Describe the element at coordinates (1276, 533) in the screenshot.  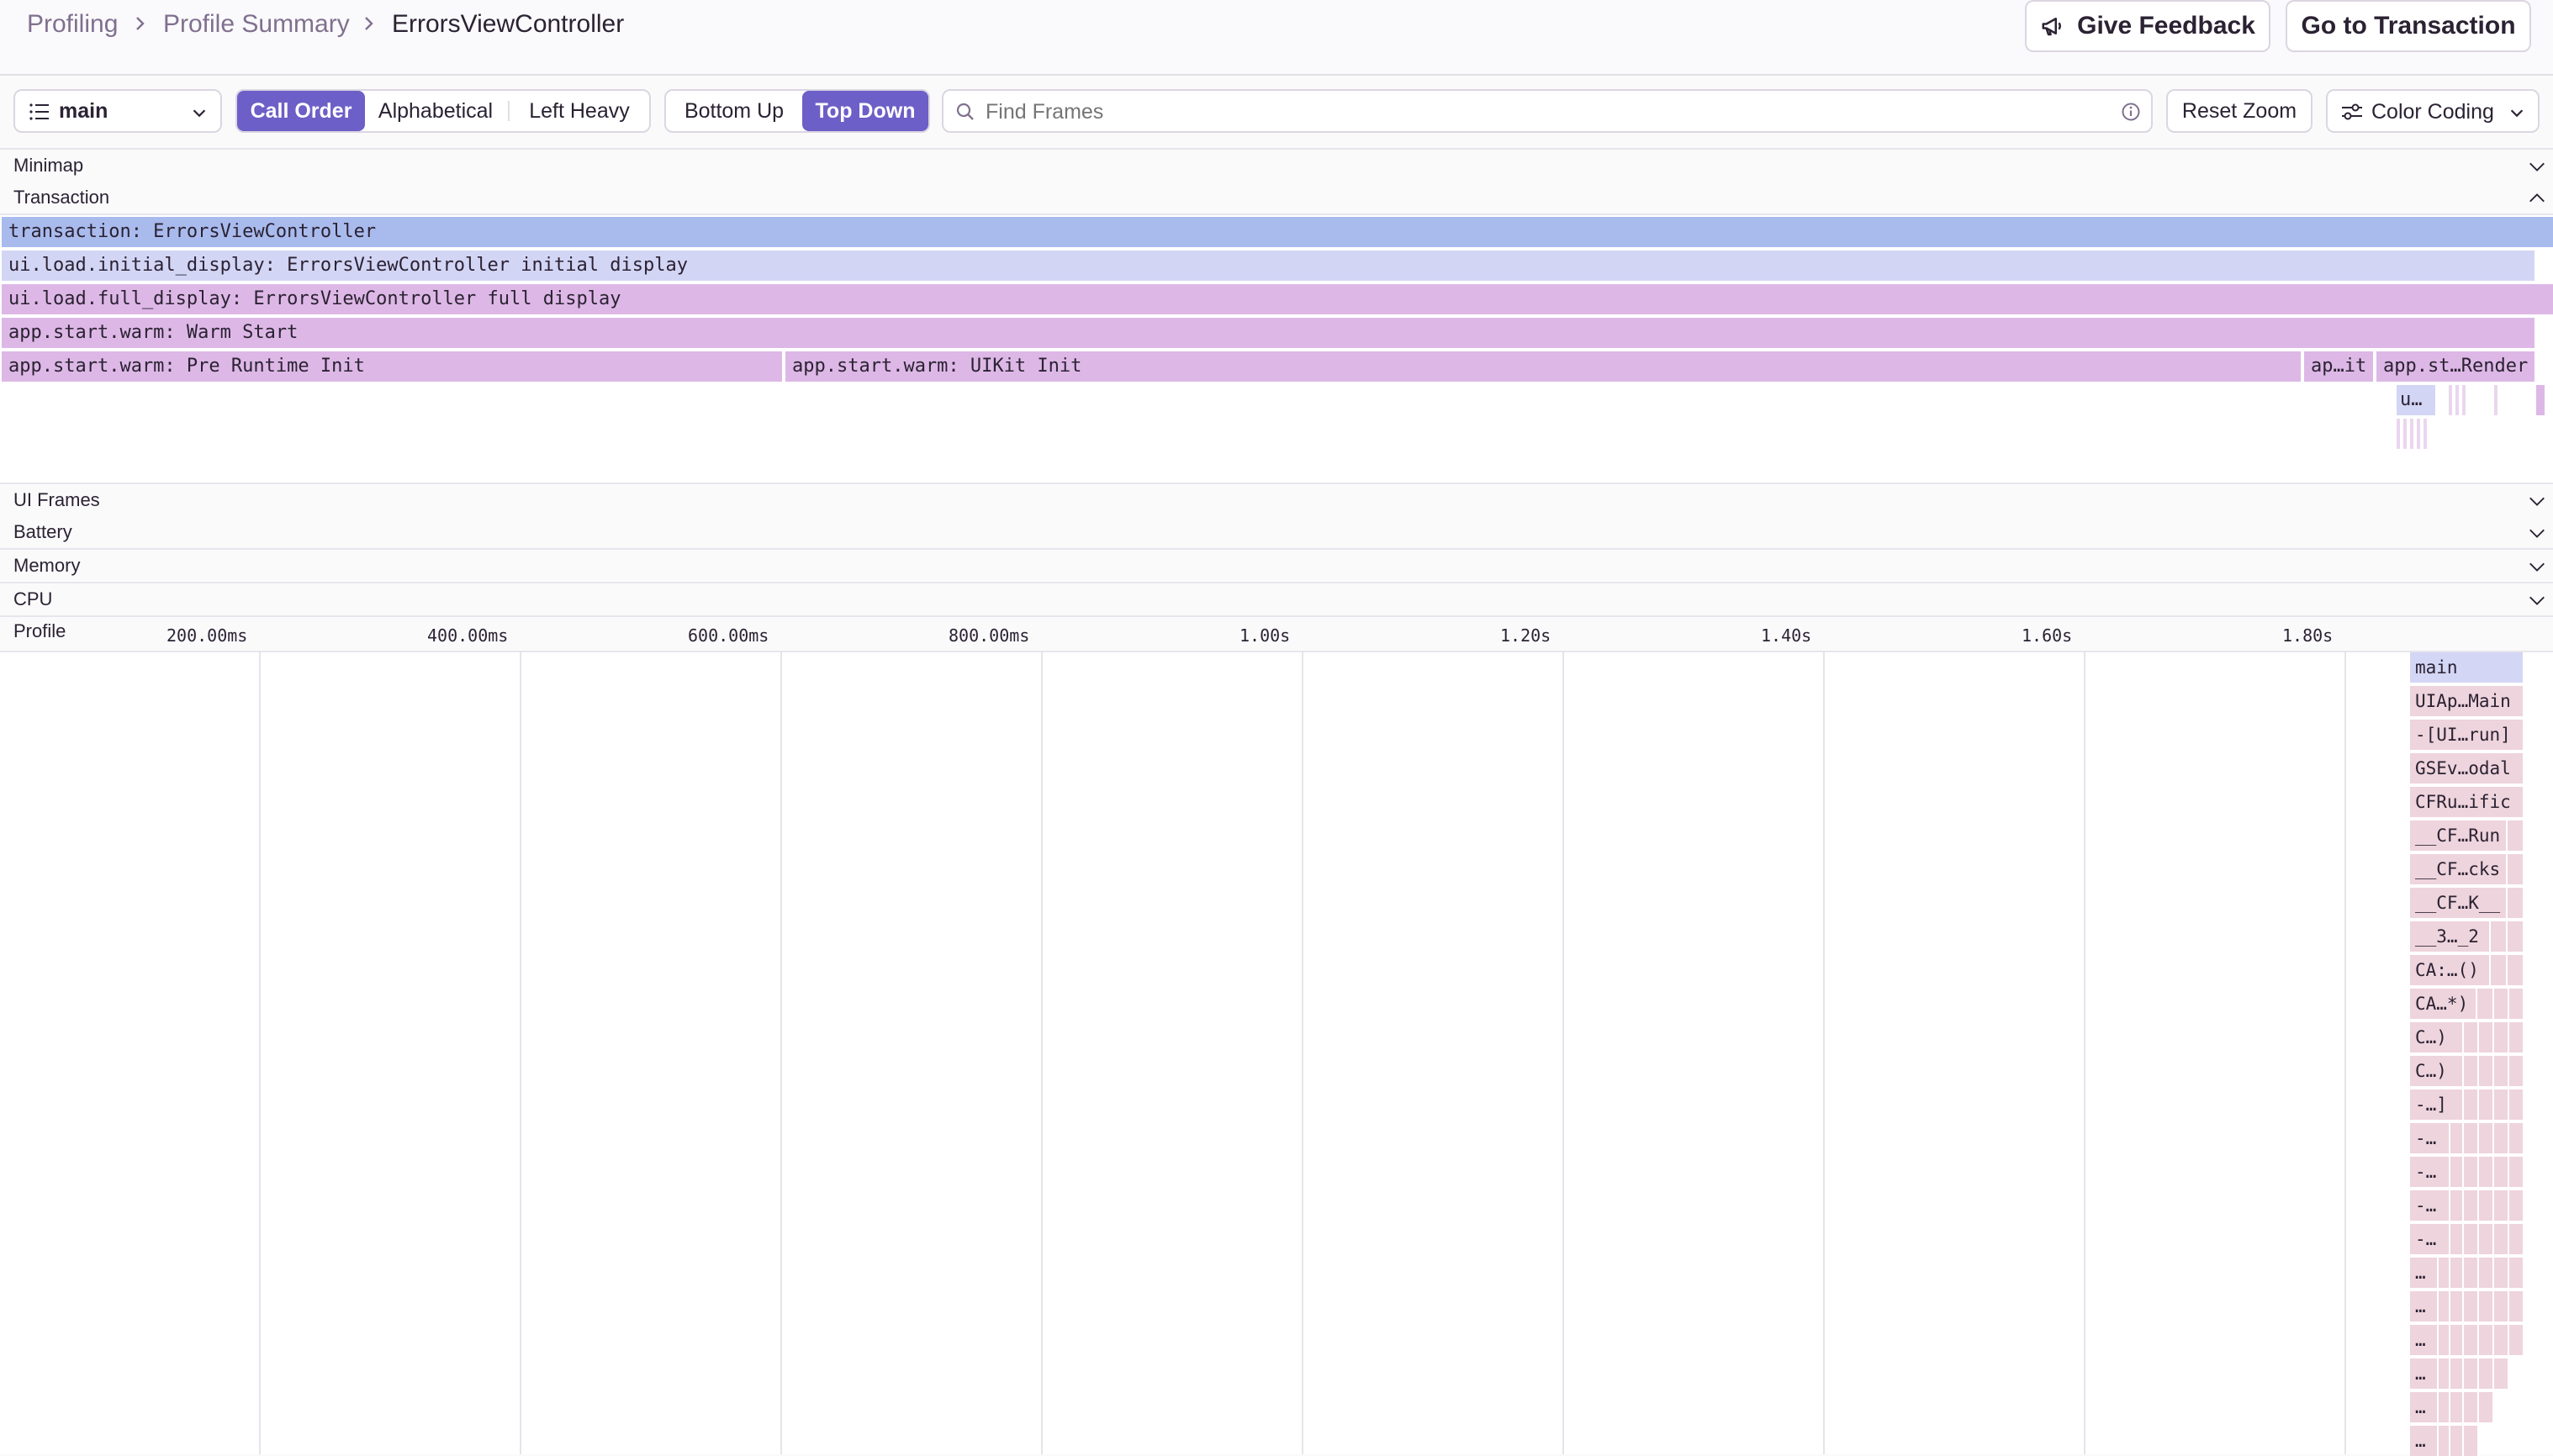
I see `battery-section-header: Battery` at that location.